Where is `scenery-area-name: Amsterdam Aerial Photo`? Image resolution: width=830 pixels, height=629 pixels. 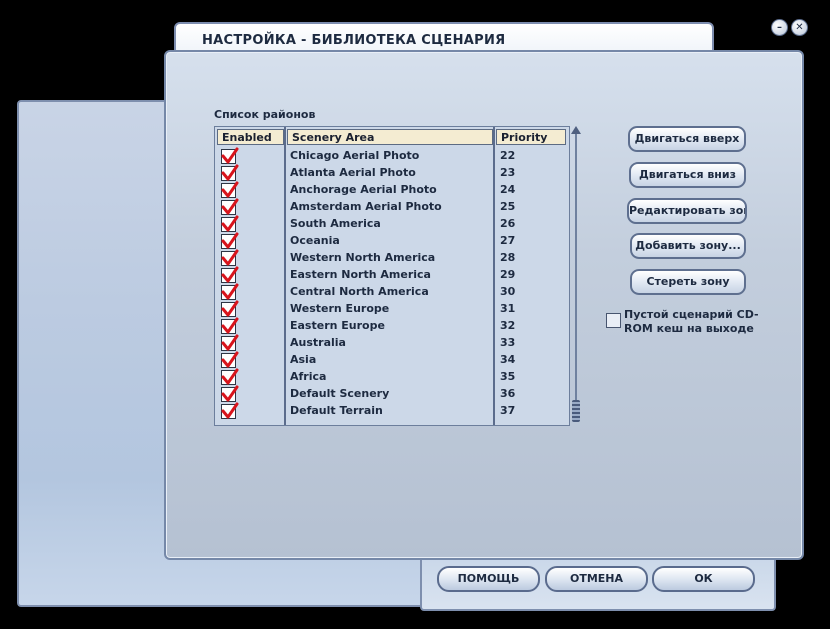
scenery-area-name: Amsterdam Aerial Photo is located at coordinates (366, 206).